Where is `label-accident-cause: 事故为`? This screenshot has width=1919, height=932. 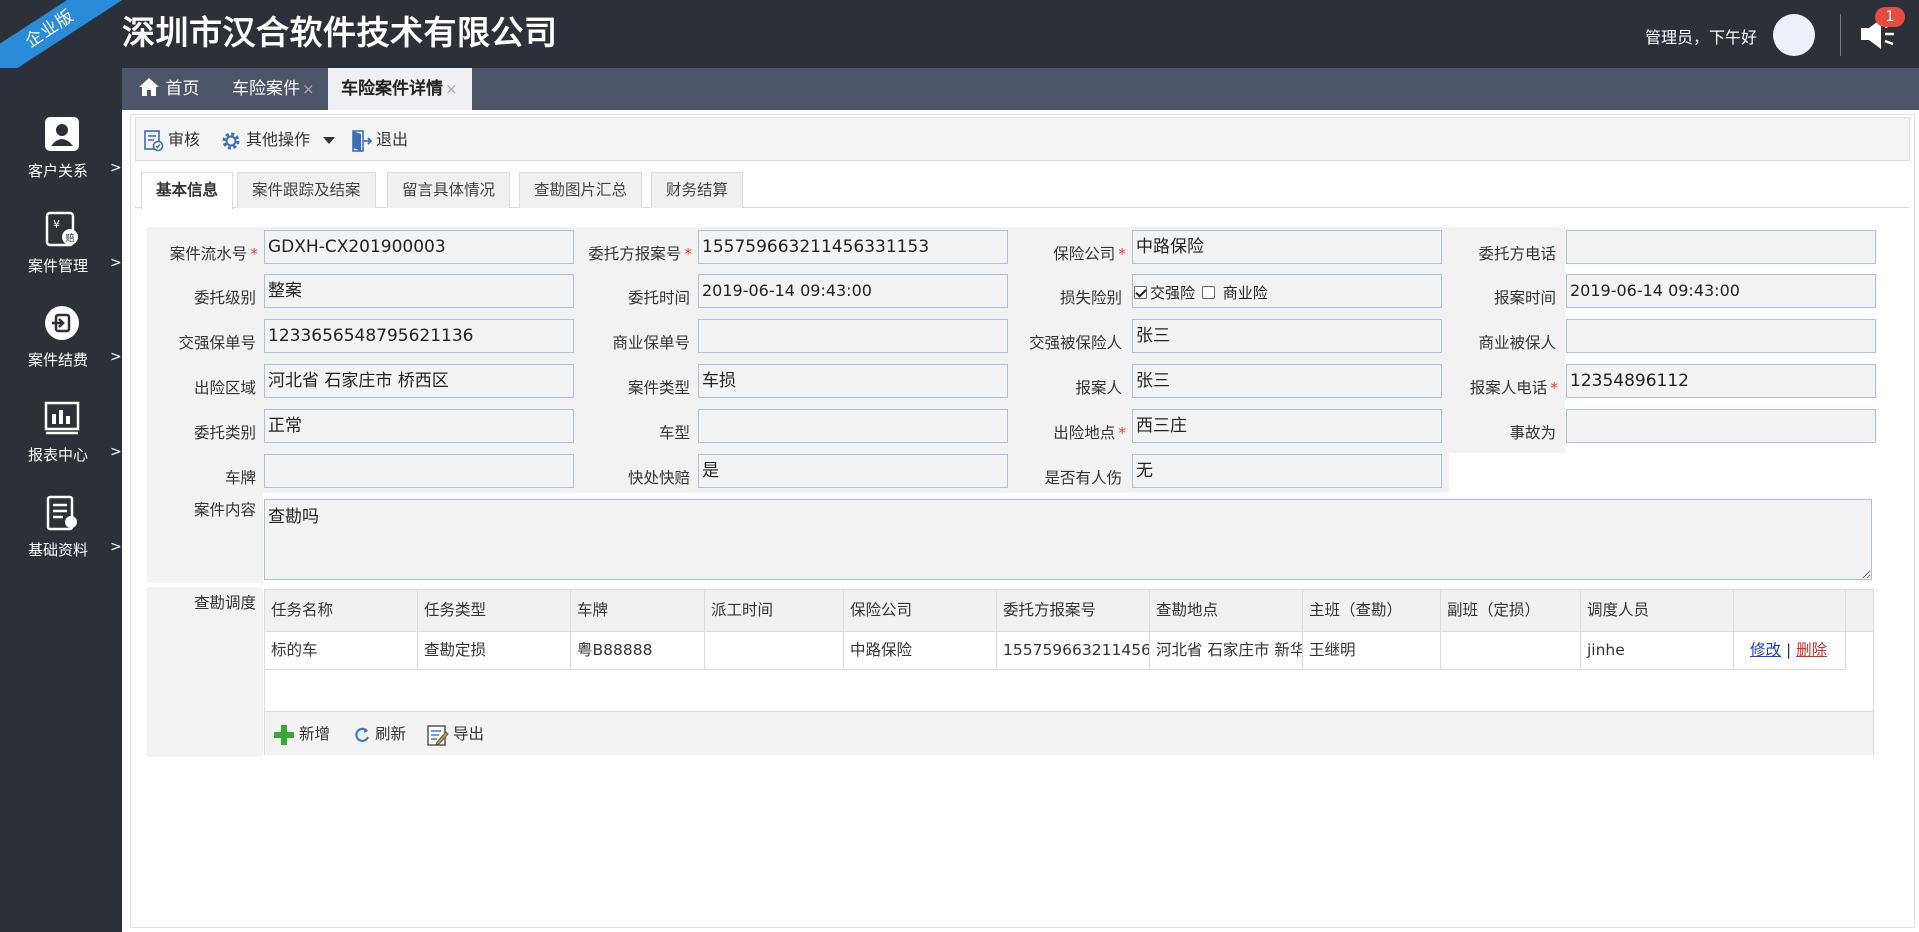 label-accident-cause: 事故为 is located at coordinates (1532, 433).